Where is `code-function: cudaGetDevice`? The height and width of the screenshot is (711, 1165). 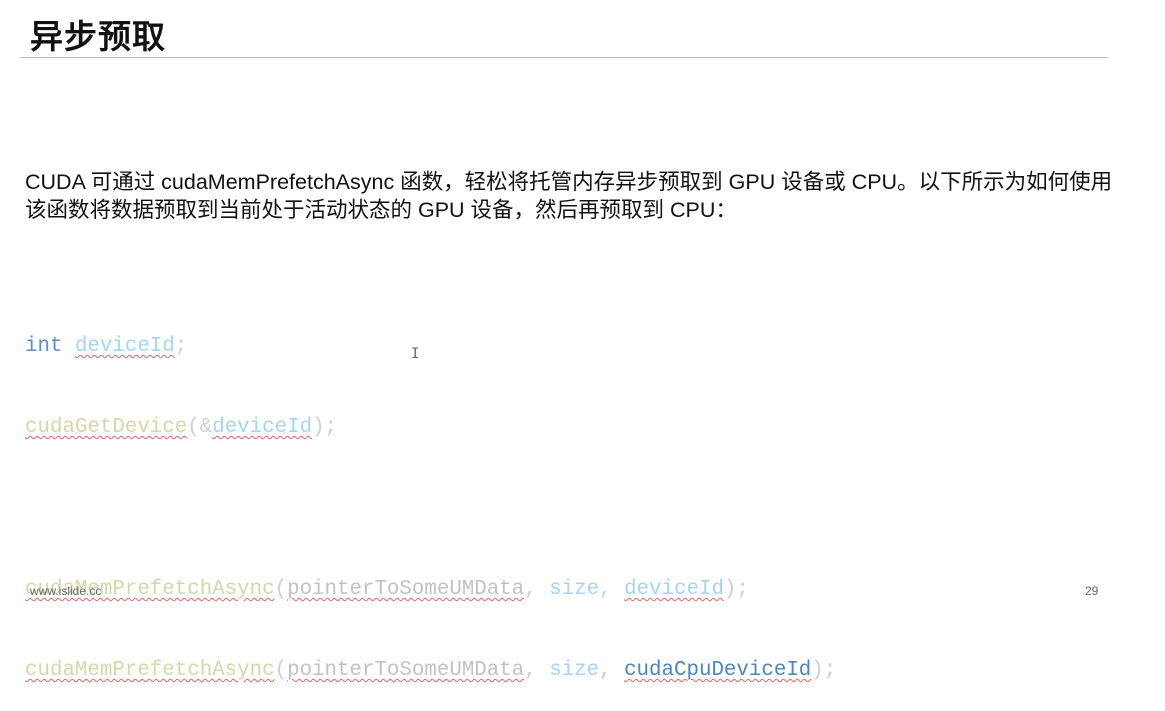 code-function: cudaGetDevice is located at coordinates (106, 427).